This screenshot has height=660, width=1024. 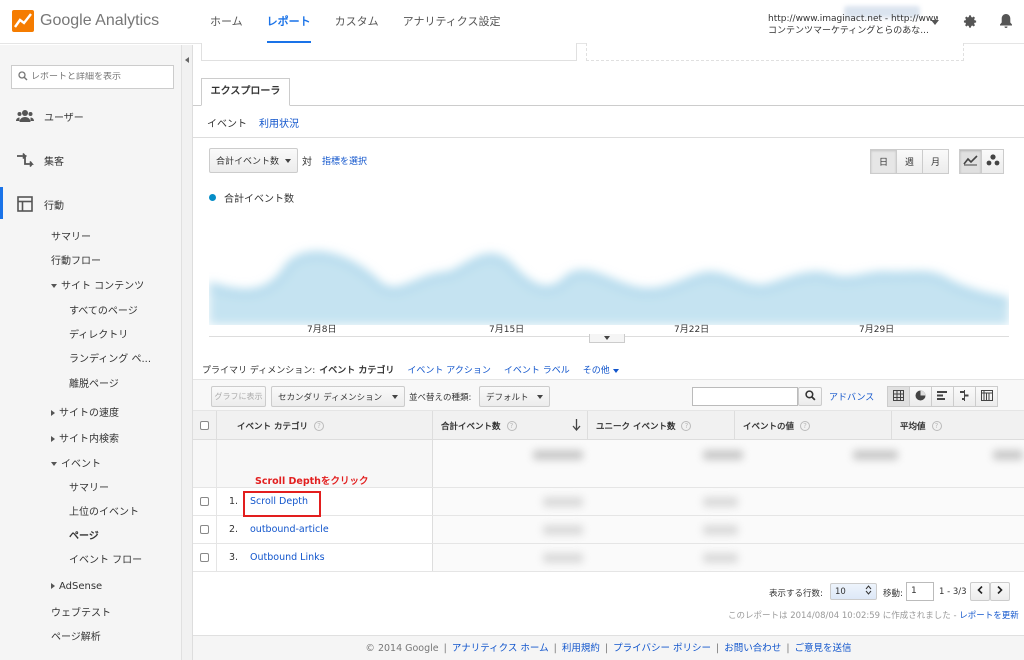 I want to click on report-search-box, so click(x=92, y=77).